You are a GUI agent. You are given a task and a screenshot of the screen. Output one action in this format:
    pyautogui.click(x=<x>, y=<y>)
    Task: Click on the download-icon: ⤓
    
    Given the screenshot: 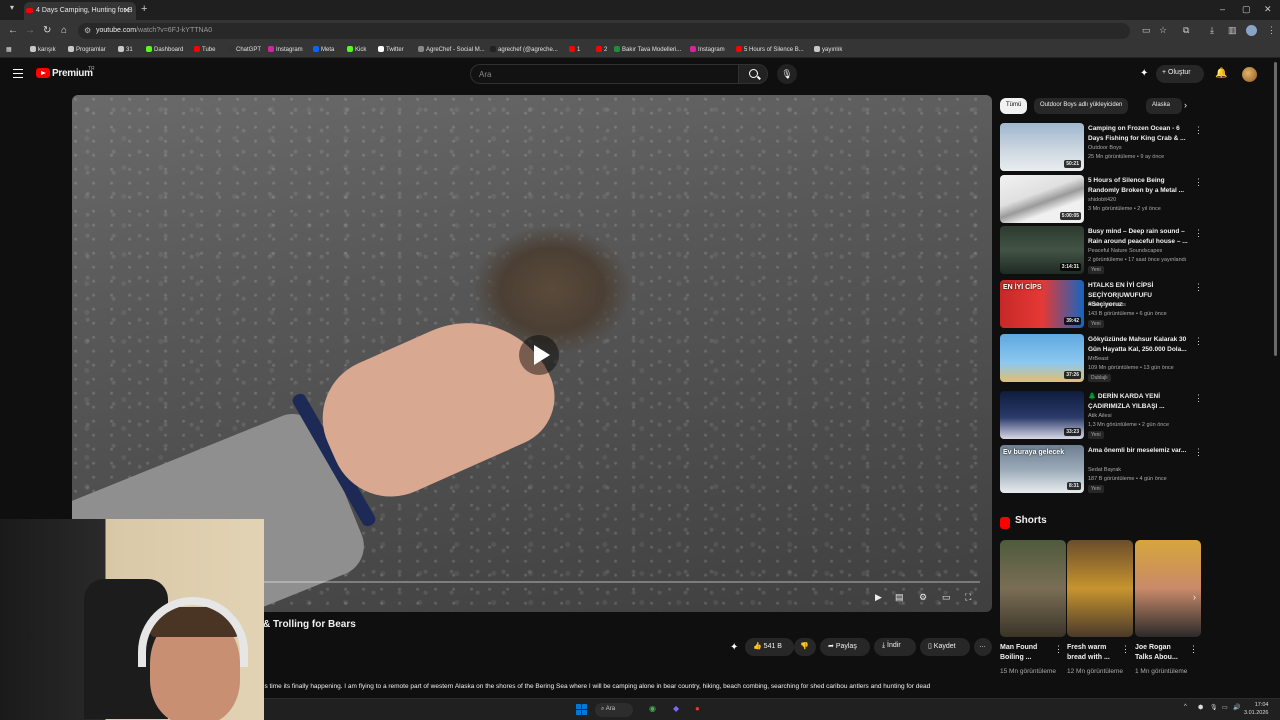 What is the action you would take?
    pyautogui.click(x=1212, y=30)
    